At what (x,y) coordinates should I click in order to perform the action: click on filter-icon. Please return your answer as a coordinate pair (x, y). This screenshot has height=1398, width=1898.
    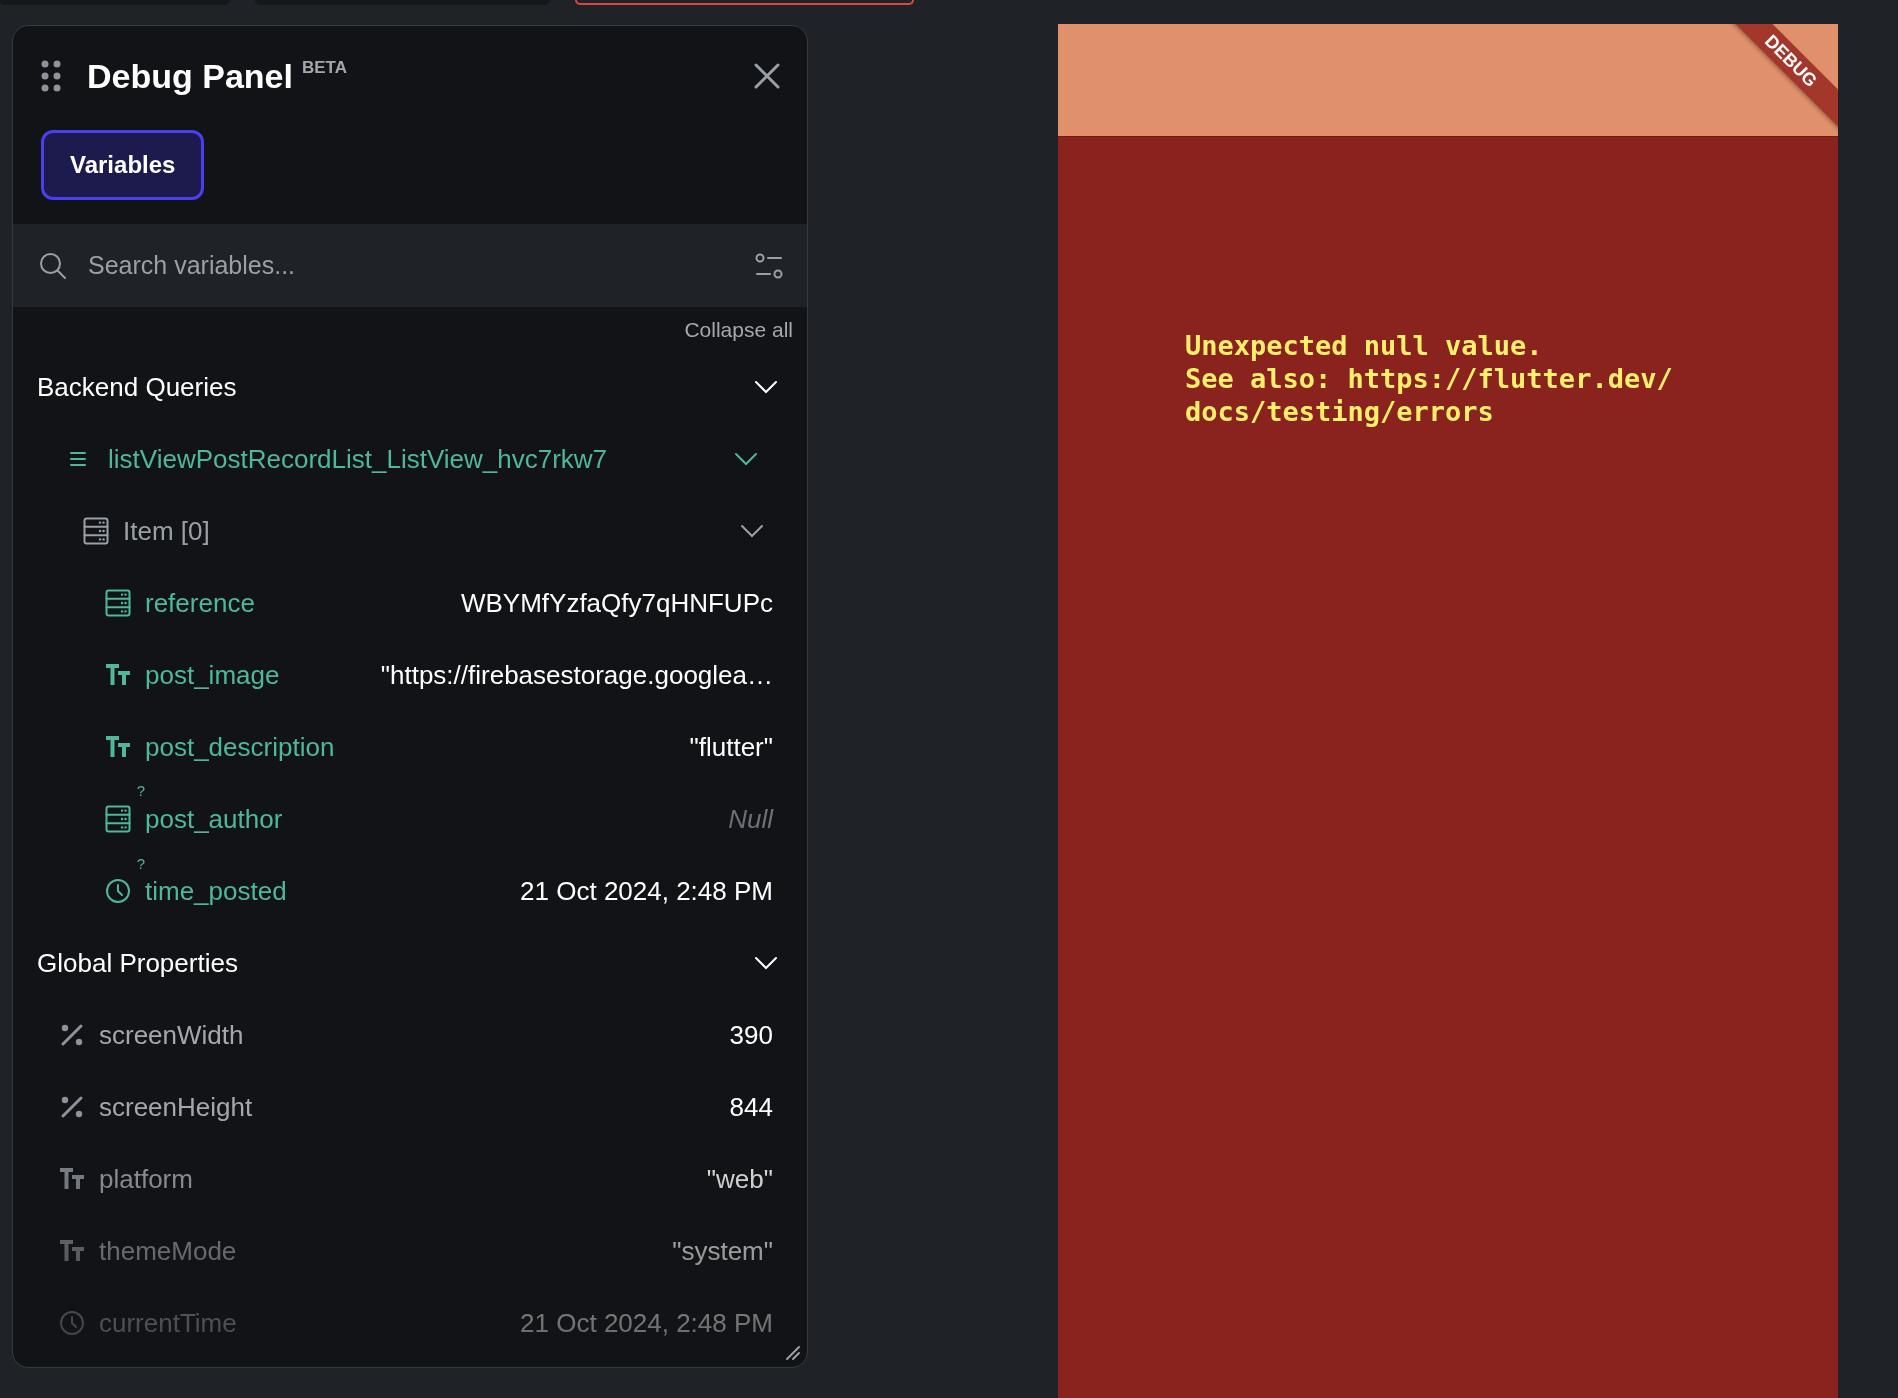
    Looking at the image, I should click on (769, 265).